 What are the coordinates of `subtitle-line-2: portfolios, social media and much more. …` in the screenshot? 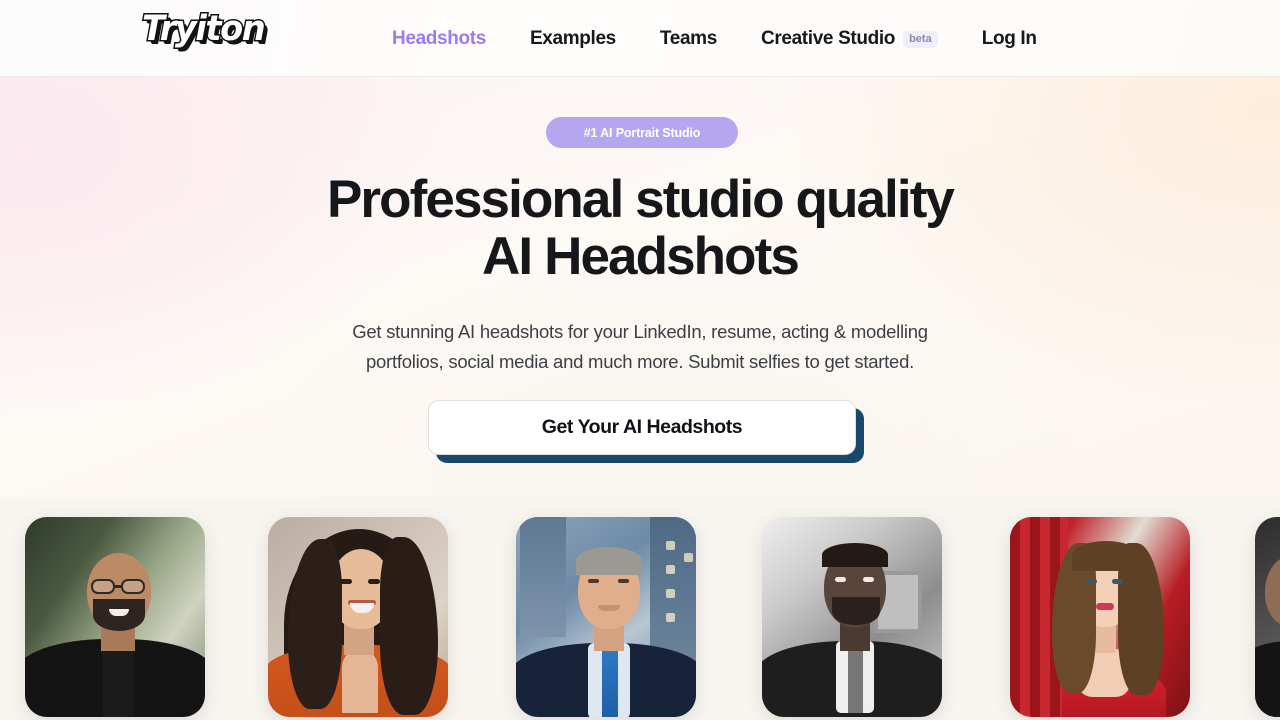 It's located at (640, 361).